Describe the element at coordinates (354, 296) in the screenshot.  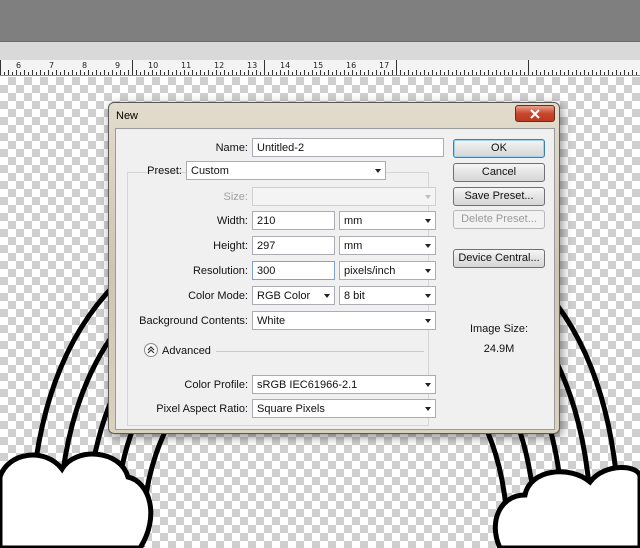
I see `bit-depth-value: 8 bit` at that location.